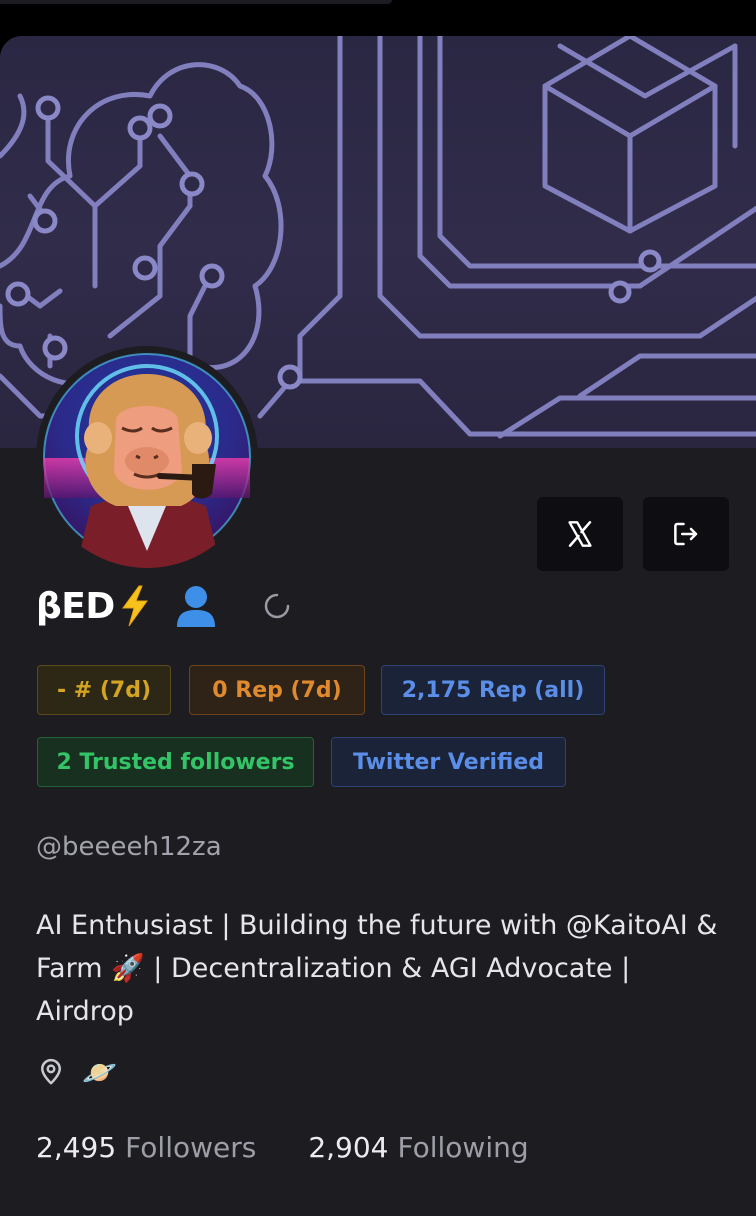 This screenshot has width=756, height=1216. I want to click on location-emoji: 🪐, so click(99, 1072).